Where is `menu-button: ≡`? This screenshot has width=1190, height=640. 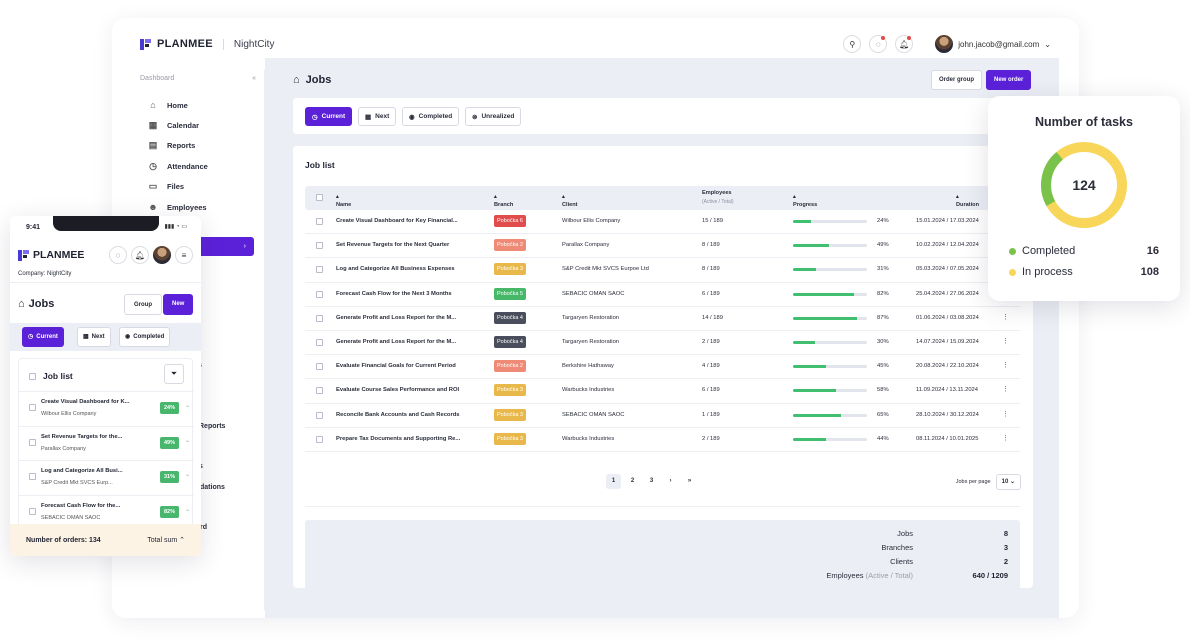
menu-button: ≡ is located at coordinates (184, 255).